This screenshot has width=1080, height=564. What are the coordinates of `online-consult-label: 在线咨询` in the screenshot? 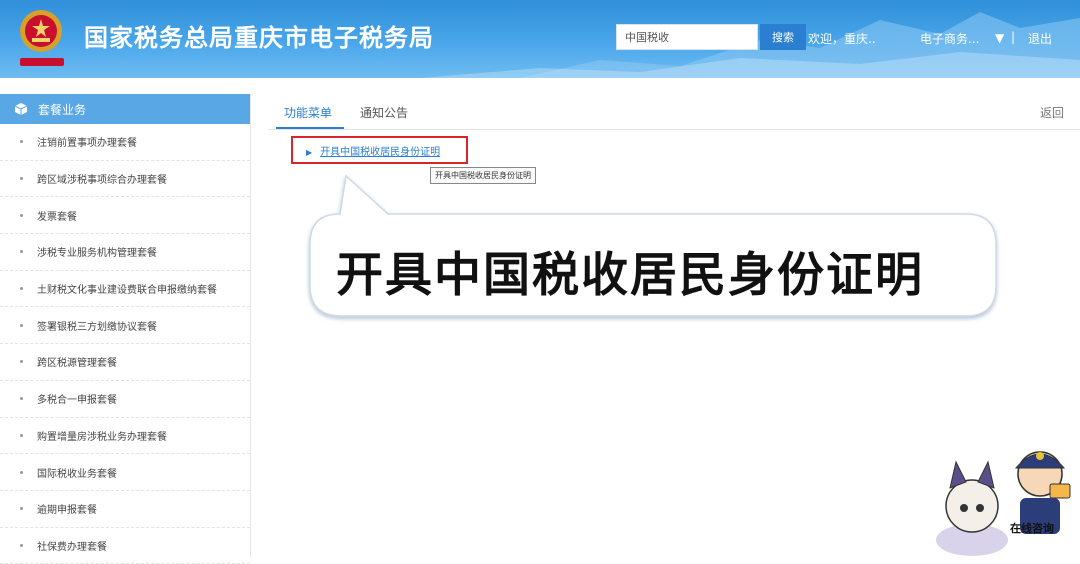 It's located at (1032, 528).